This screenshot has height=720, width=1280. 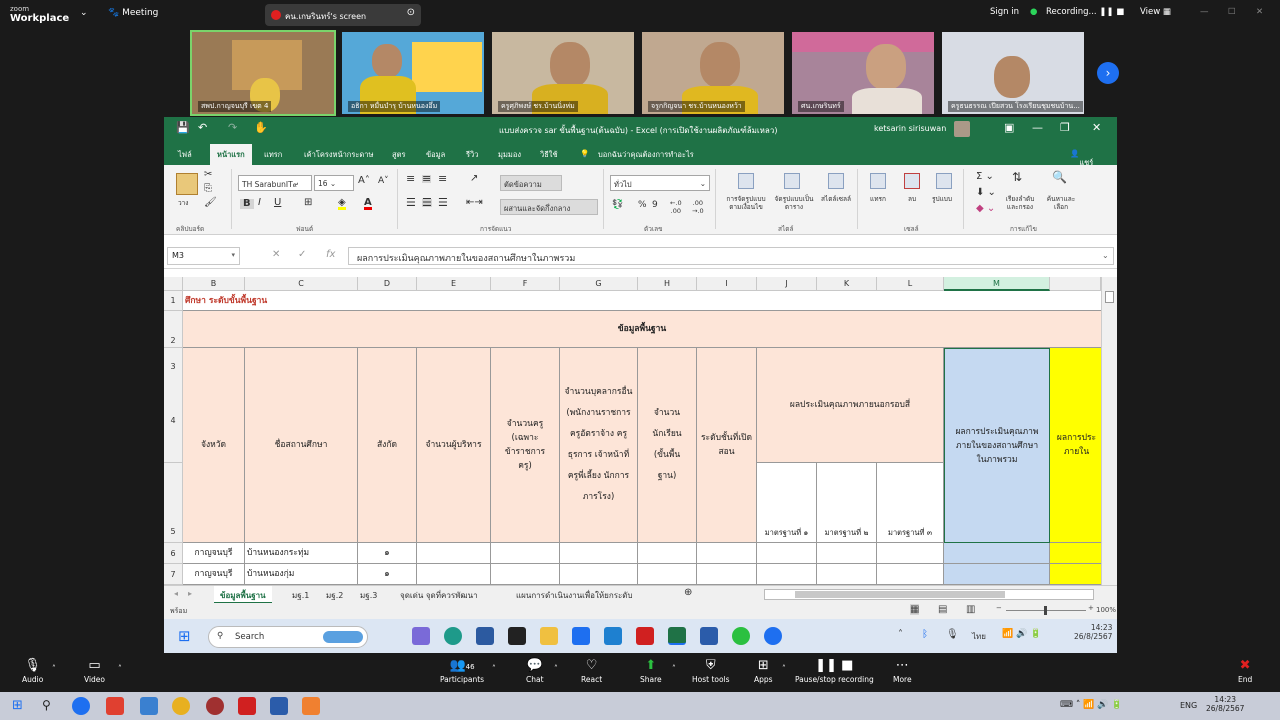 What do you see at coordinates (330, 254) in the screenshot?
I see `insert-function-icon: fx` at bounding box center [330, 254].